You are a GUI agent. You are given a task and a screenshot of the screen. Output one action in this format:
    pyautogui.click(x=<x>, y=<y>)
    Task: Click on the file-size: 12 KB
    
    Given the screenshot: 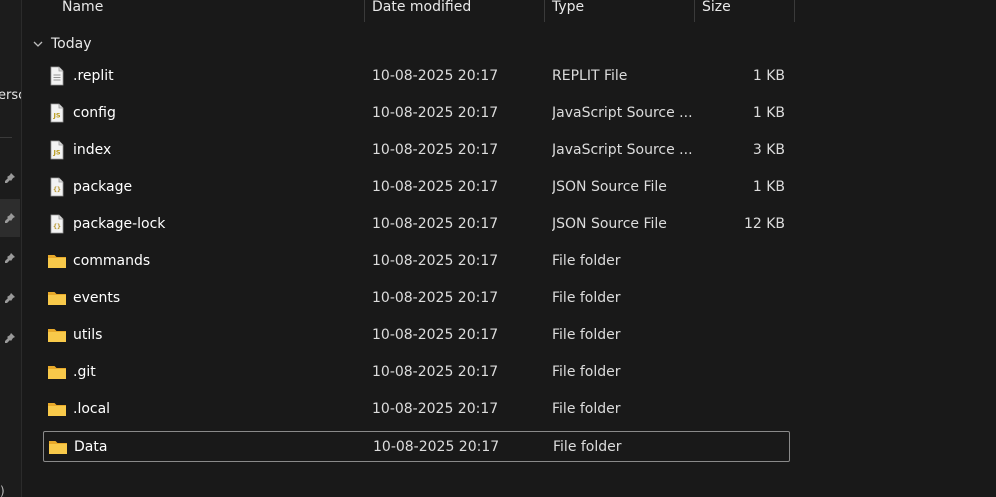 What is the action you would take?
    pyautogui.click(x=764, y=224)
    